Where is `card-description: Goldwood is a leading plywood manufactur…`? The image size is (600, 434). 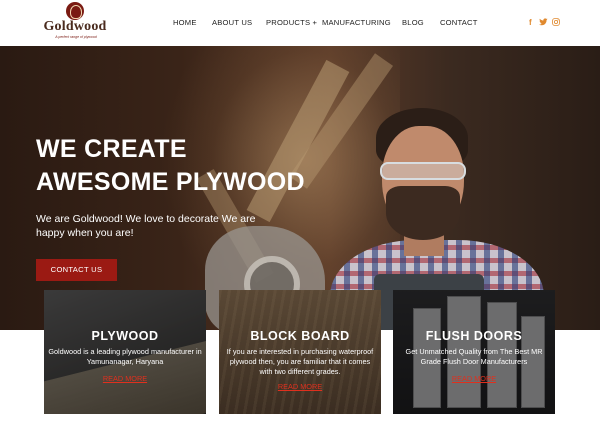 card-description: Goldwood is a leading plywood manufactur… is located at coordinates (125, 356).